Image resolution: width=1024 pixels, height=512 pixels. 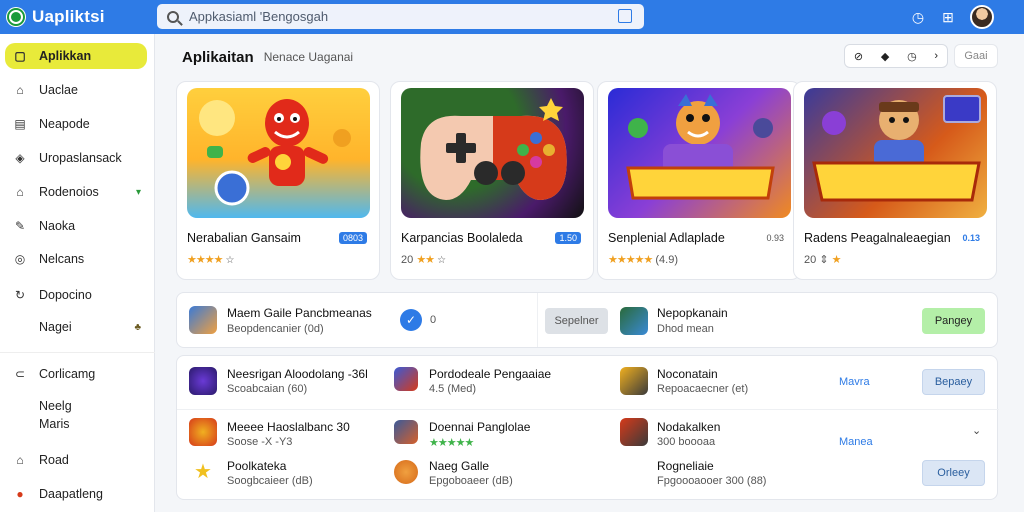 What do you see at coordinates (20, 460) in the screenshot?
I see `home-icon: ⌂` at bounding box center [20, 460].